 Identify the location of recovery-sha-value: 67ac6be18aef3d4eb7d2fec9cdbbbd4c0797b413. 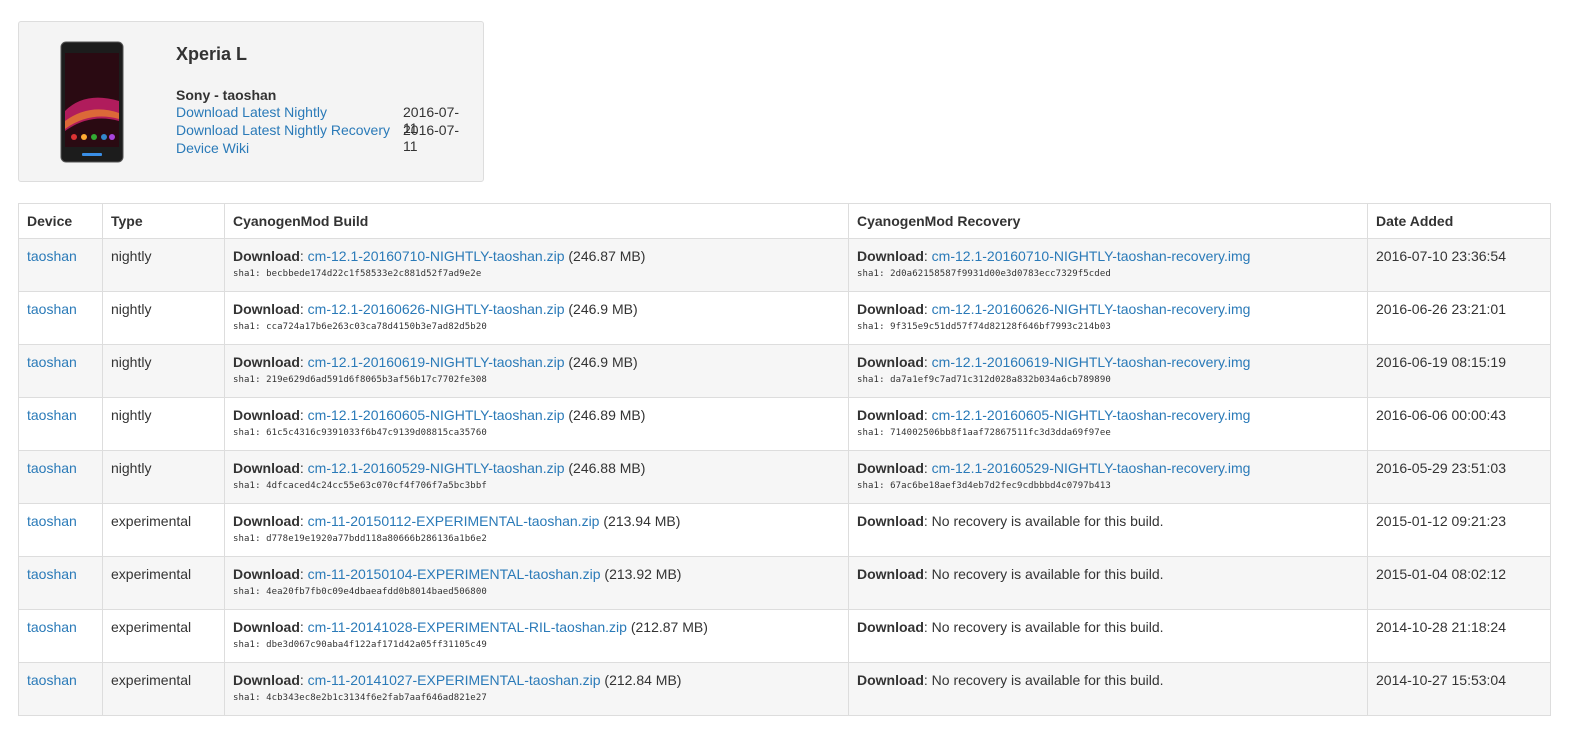
(1000, 486).